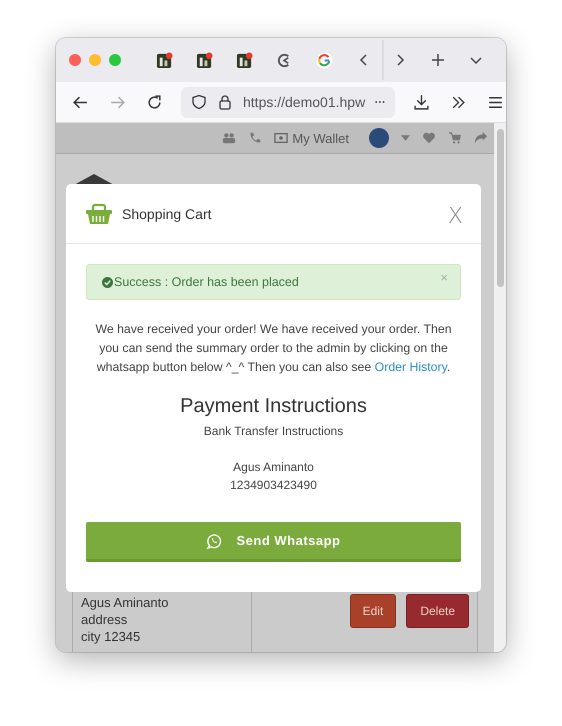 Image resolution: width=562 pixels, height=726 pixels. What do you see at coordinates (438, 60) in the screenshot?
I see `plus-icon` at bounding box center [438, 60].